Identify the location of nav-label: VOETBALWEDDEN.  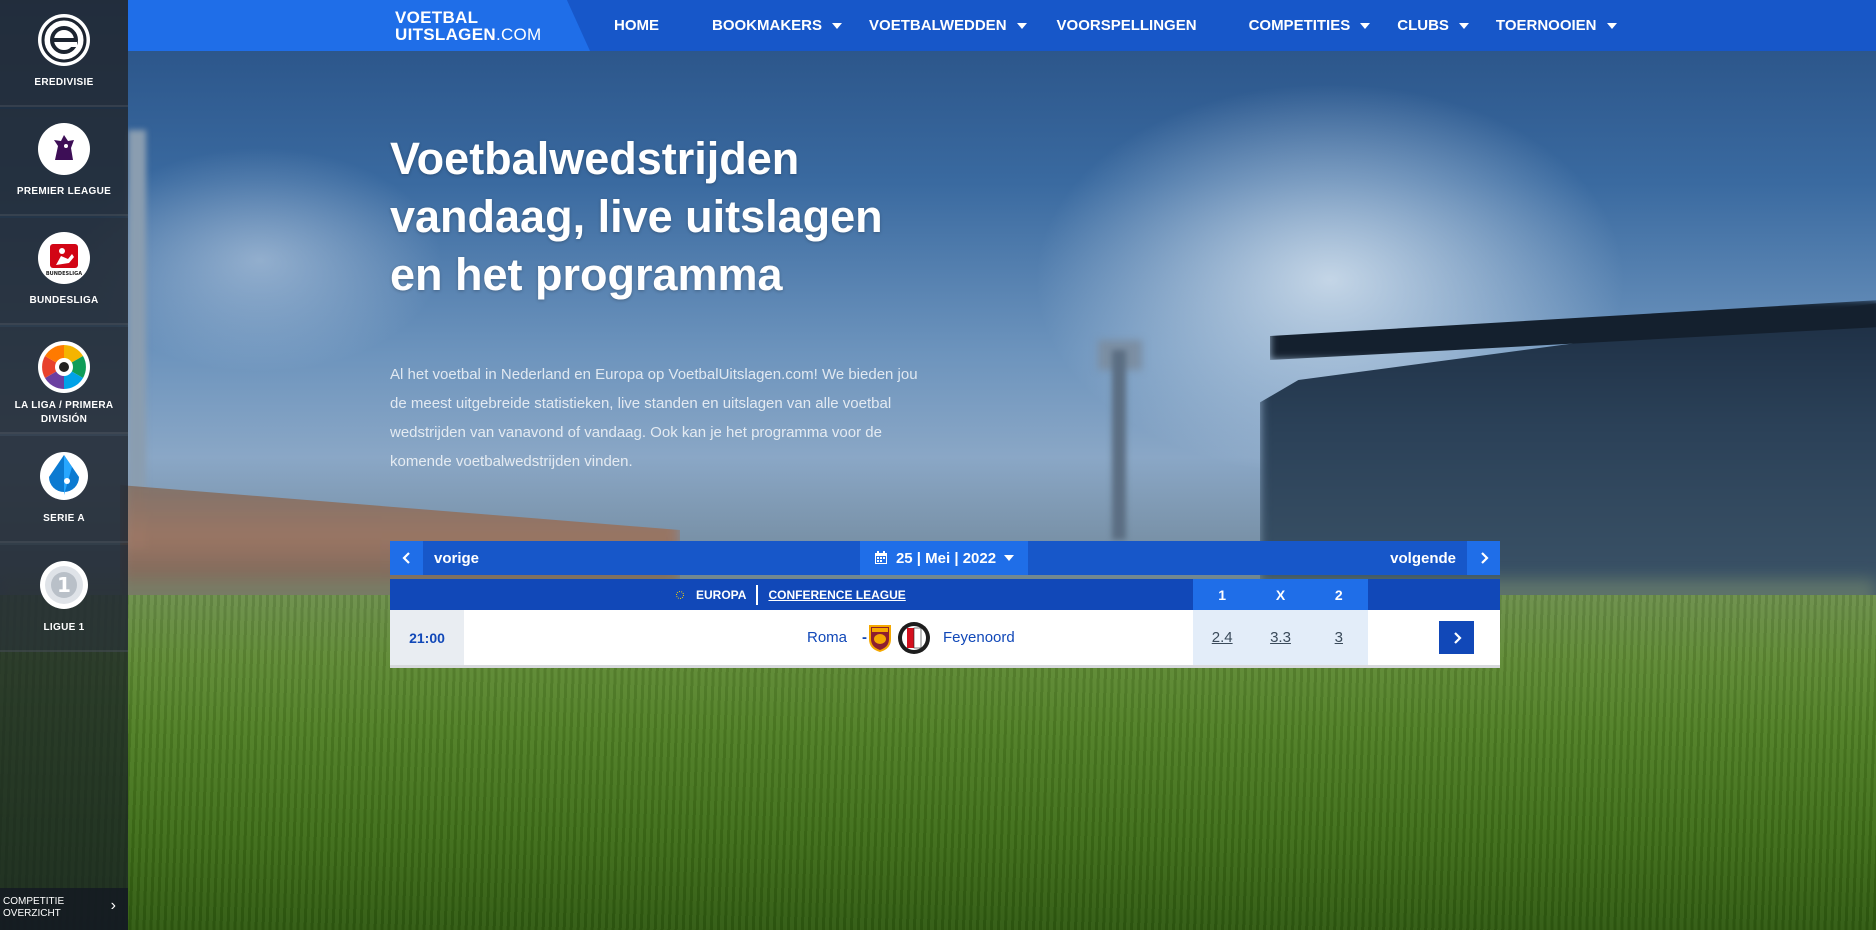
(938, 25).